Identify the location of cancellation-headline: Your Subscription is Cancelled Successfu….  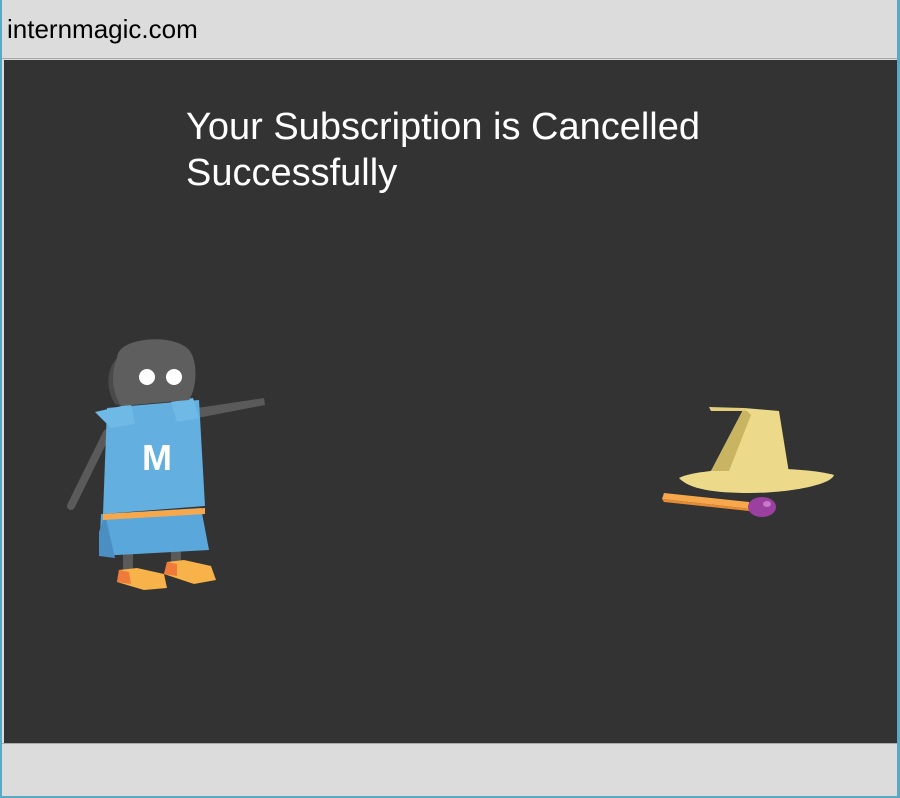
(443, 150).